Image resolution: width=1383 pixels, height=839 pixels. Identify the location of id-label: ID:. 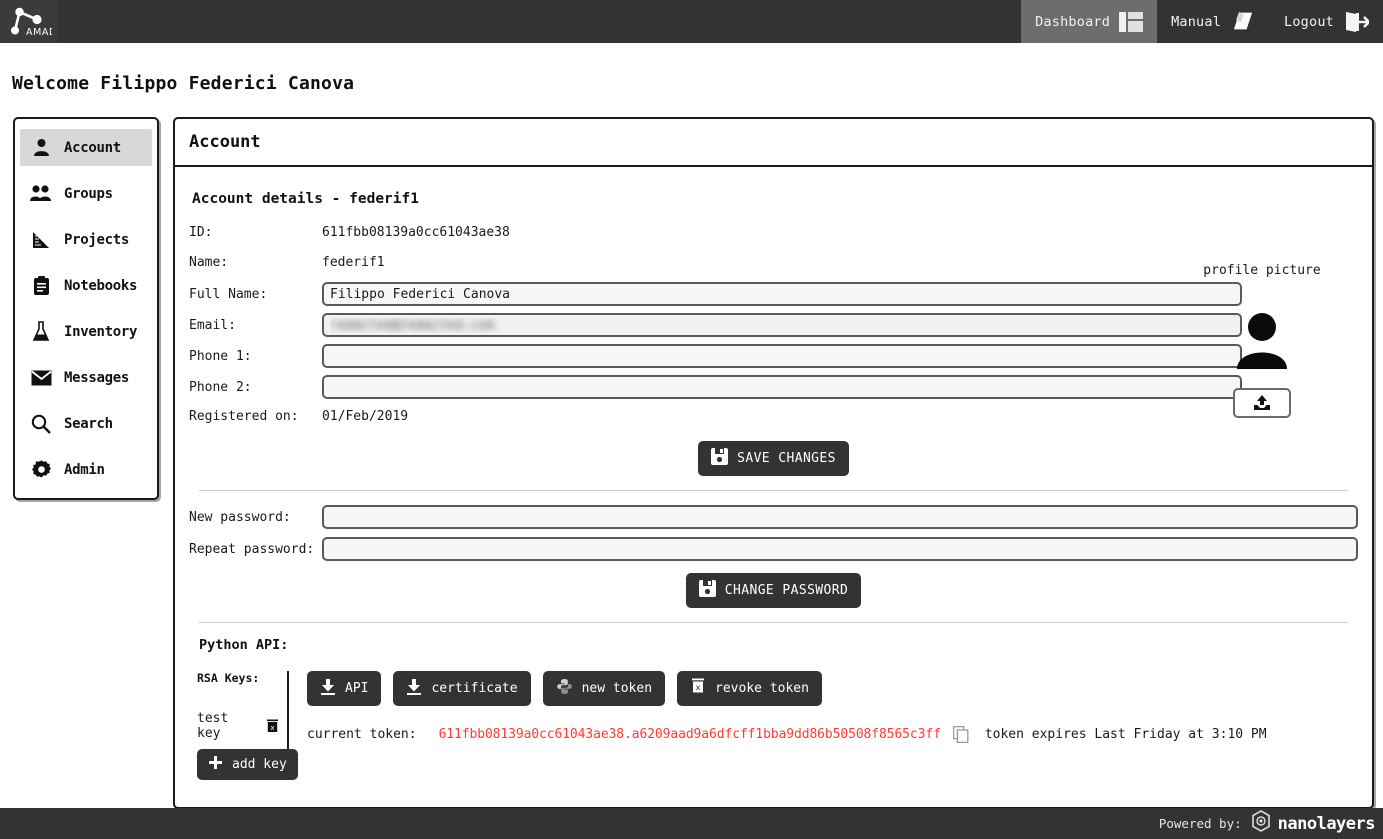
(201, 232).